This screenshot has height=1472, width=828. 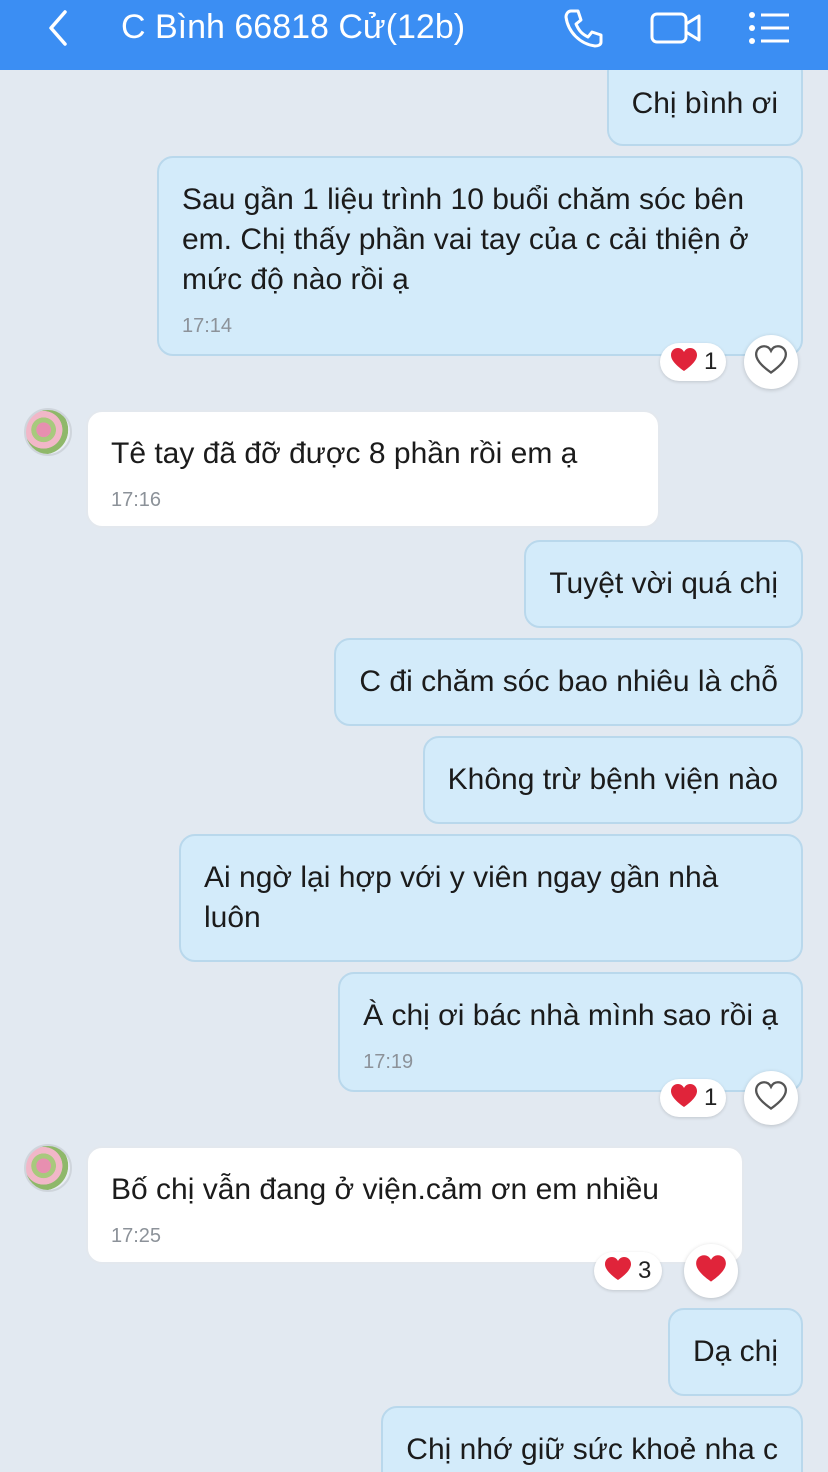 What do you see at coordinates (592, 1449) in the screenshot?
I see `message-text: Chị nhớ giữ sức khoẻ nha c` at bounding box center [592, 1449].